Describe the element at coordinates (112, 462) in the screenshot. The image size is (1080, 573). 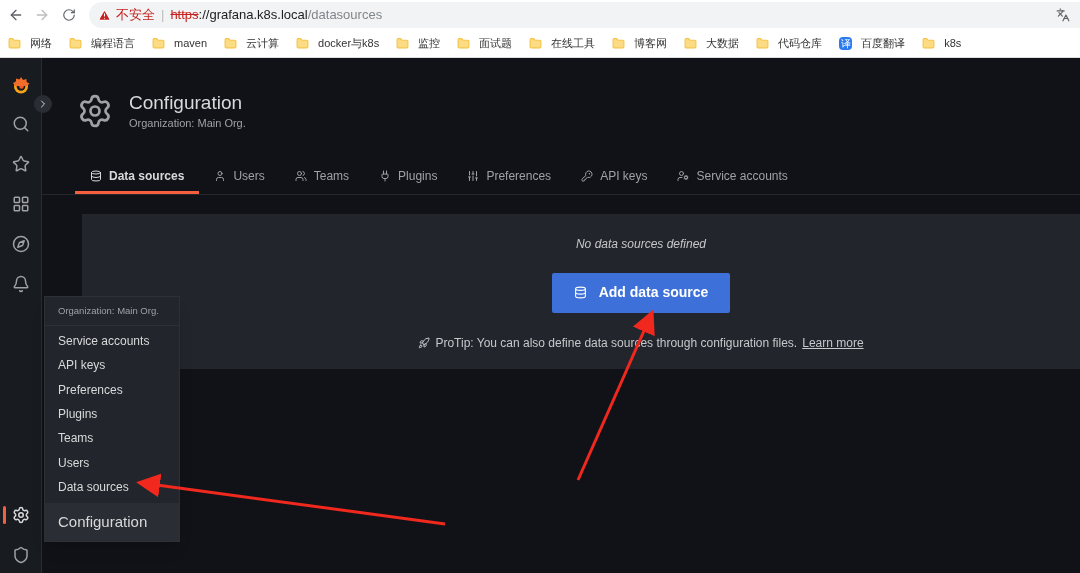
I see `menu-item: Users` at that location.